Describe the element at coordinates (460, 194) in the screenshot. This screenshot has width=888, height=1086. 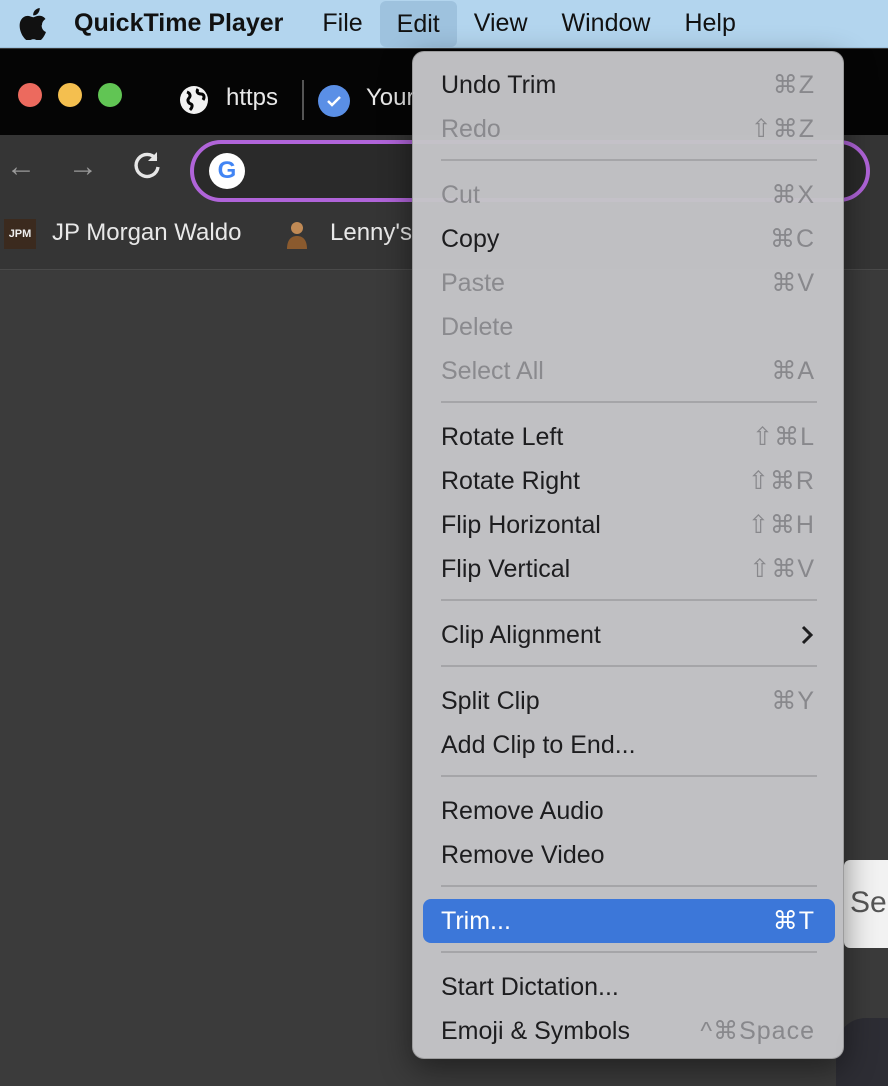
I see `menu-item-label: Cut` at that location.